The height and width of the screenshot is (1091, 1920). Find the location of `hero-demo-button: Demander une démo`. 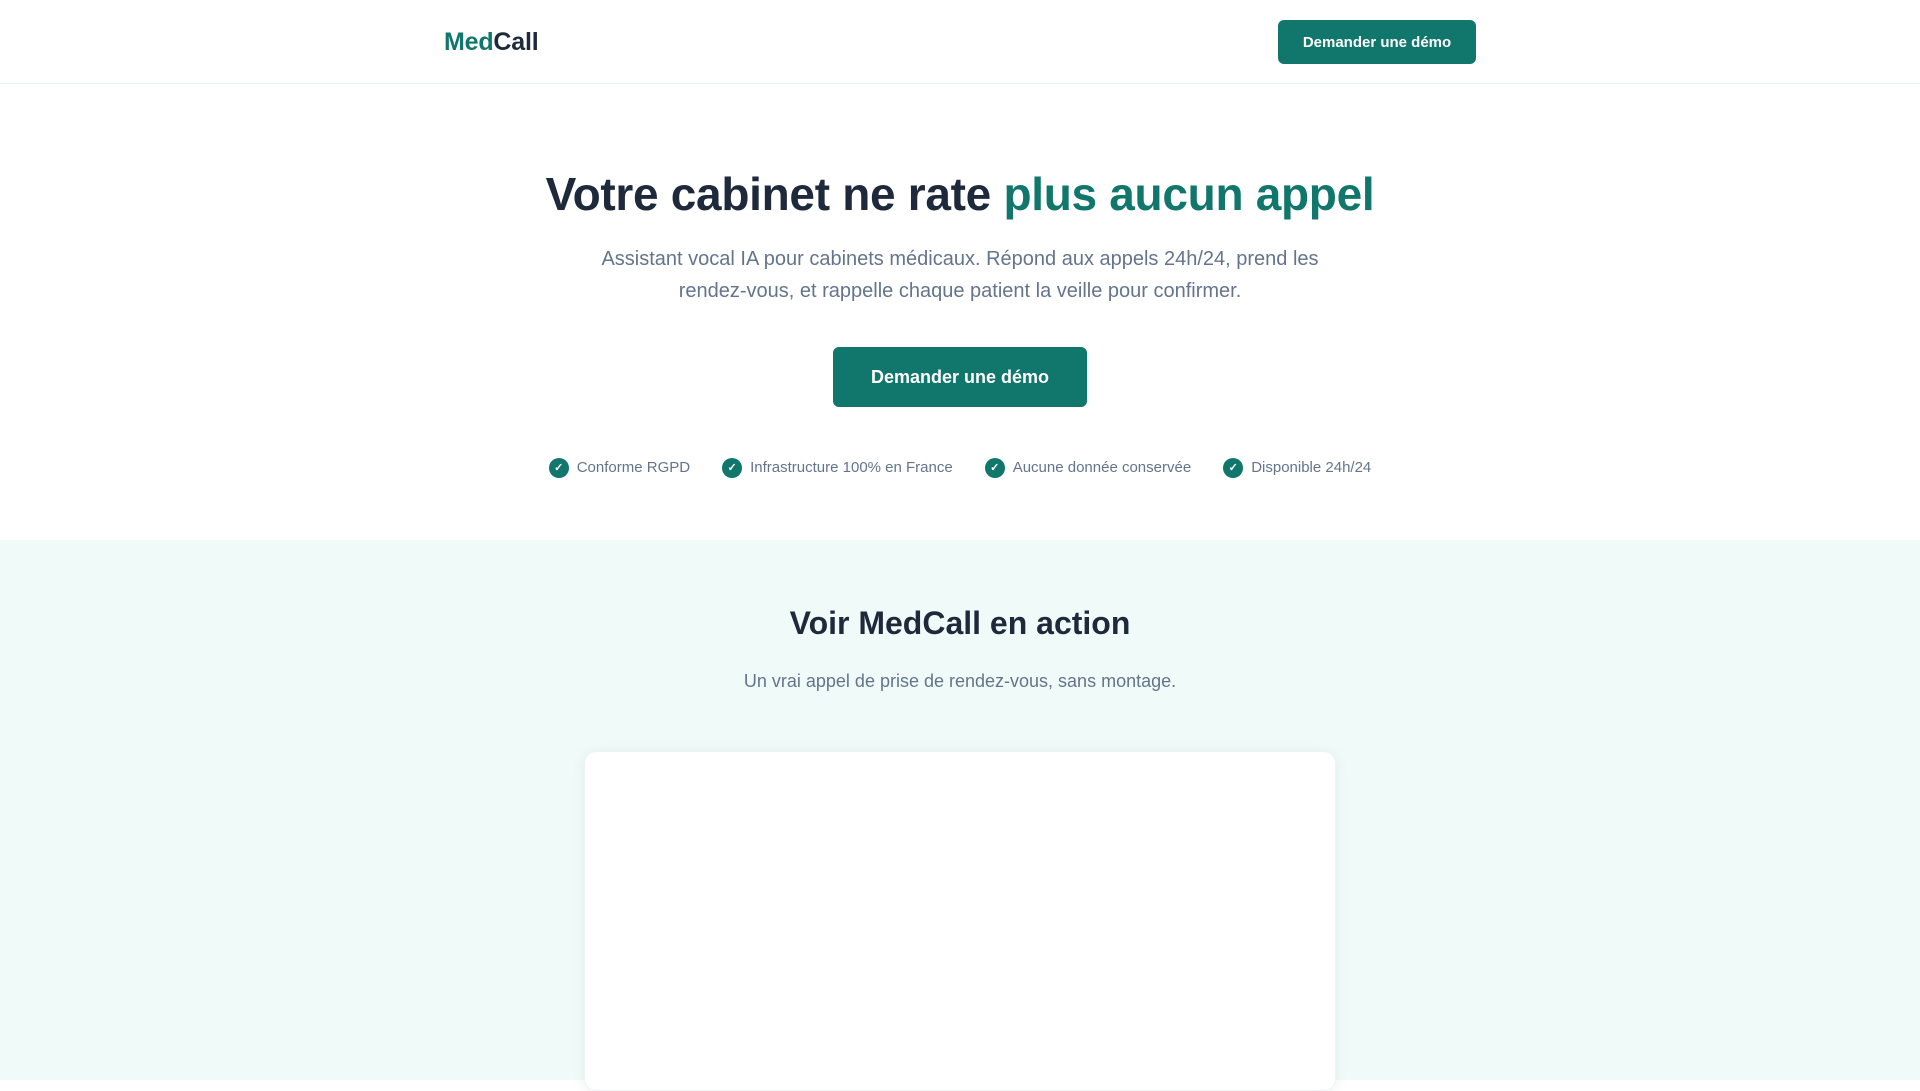

hero-demo-button: Demander une démo is located at coordinates (960, 377).